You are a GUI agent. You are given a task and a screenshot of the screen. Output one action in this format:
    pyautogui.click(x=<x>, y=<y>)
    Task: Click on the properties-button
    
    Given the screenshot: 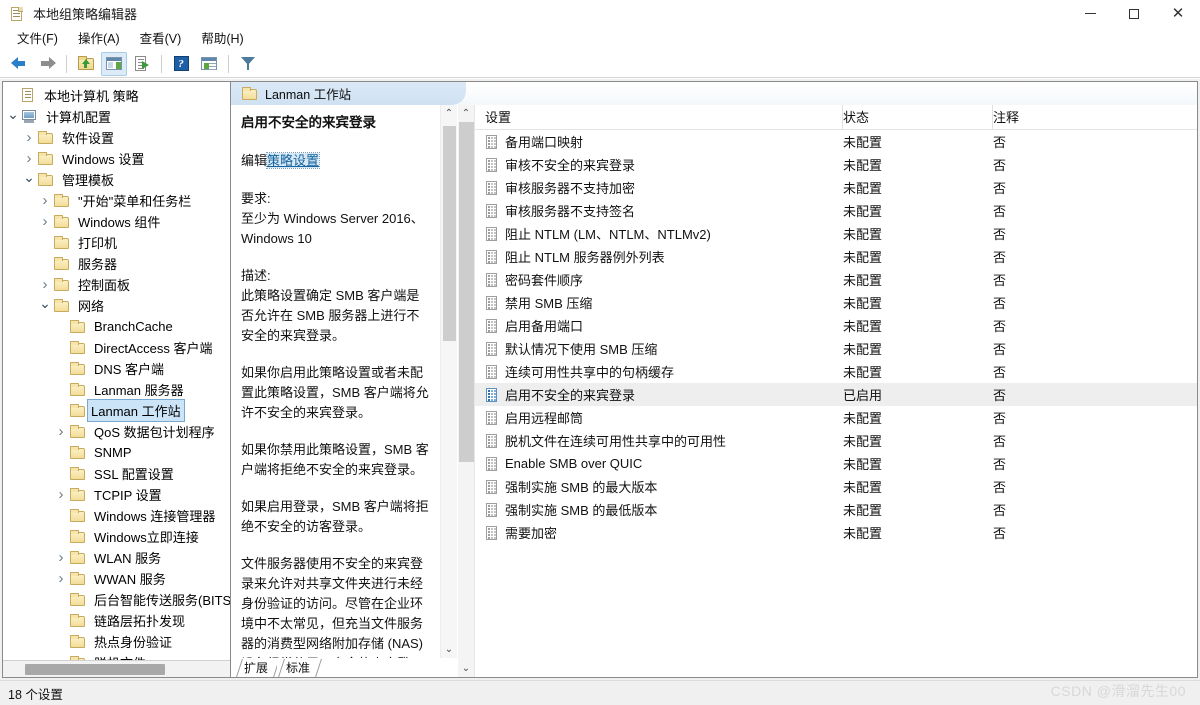 What is the action you would take?
    pyautogui.click(x=209, y=64)
    